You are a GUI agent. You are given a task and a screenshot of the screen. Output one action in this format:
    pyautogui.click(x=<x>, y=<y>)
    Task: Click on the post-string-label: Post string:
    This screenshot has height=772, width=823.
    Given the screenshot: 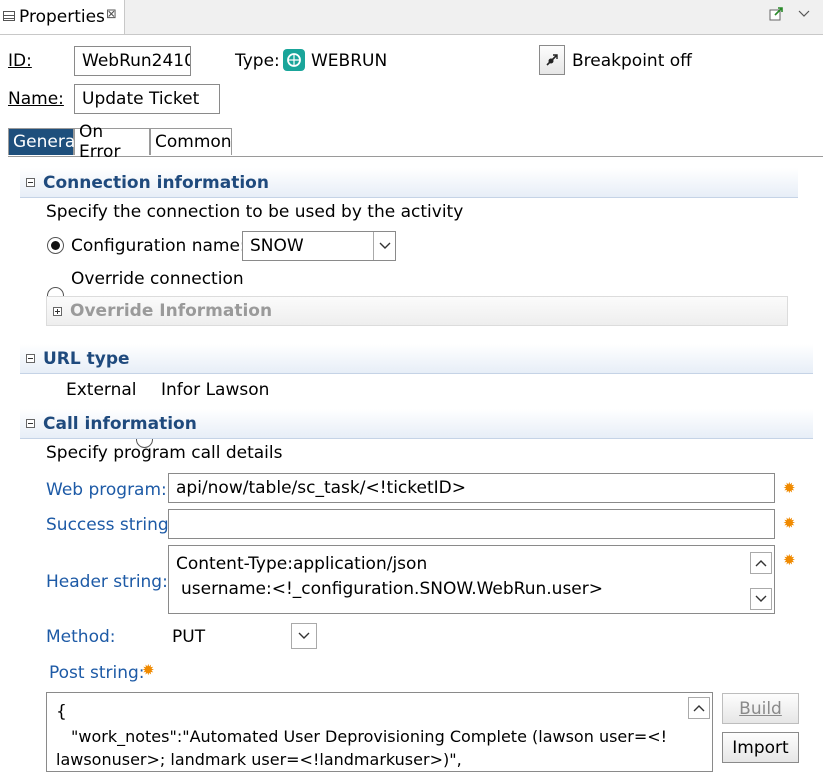 What is the action you would take?
    pyautogui.click(x=97, y=673)
    